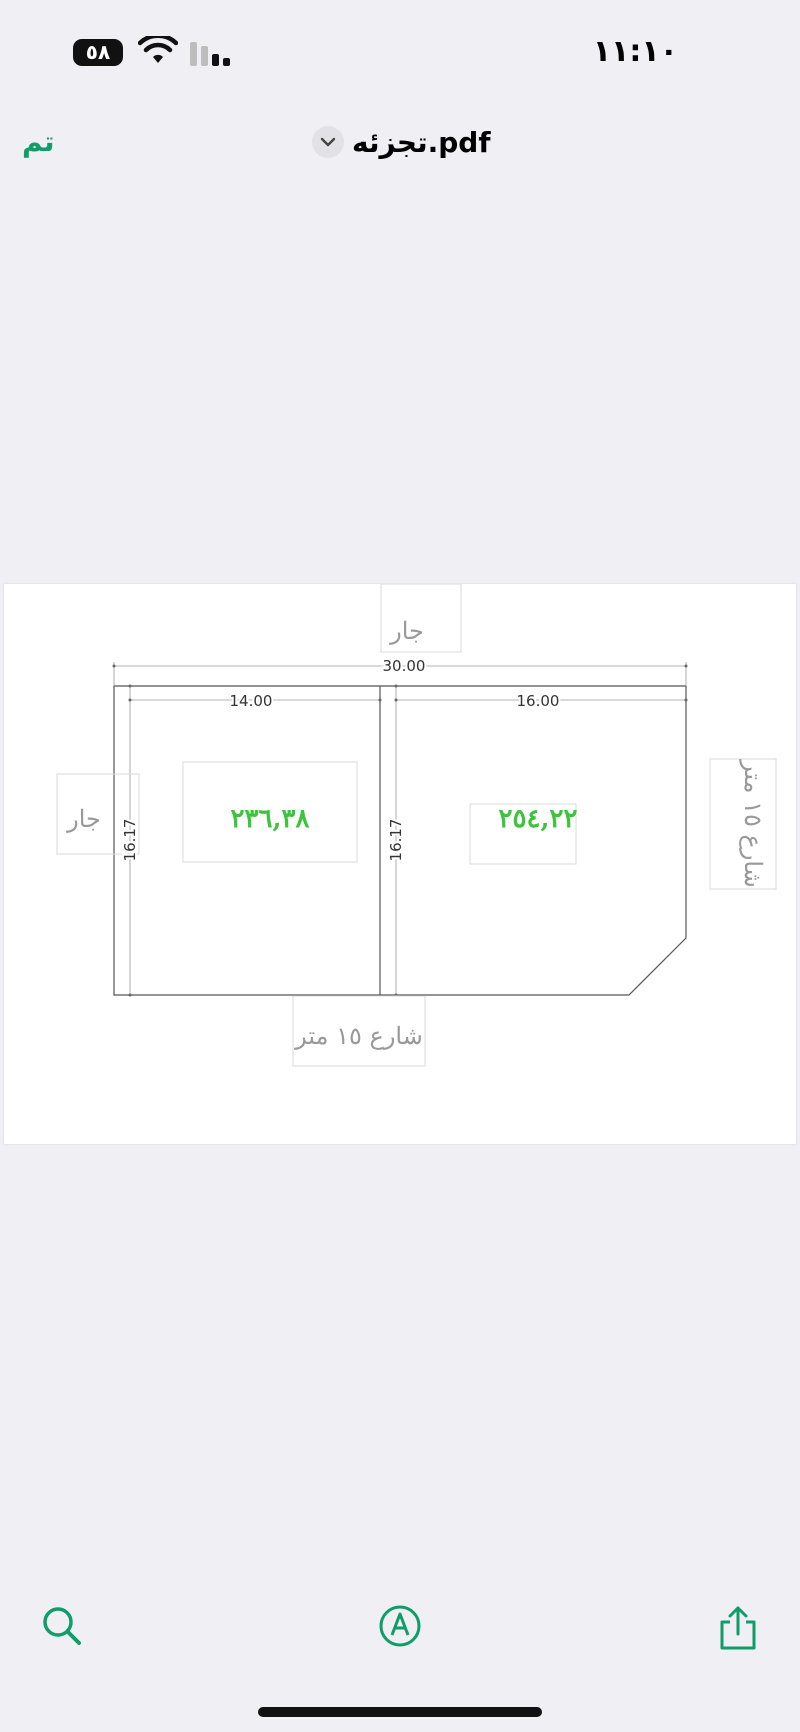 Image resolution: width=800 pixels, height=1732 pixels. I want to click on right-lot-area: ٢٥٤,٢٢, so click(538, 819).